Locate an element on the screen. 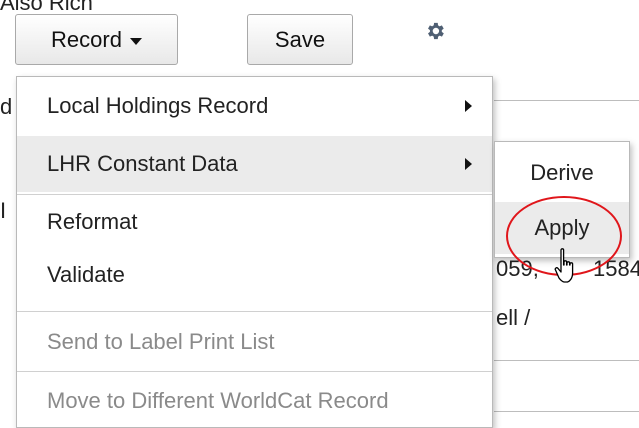 Image resolution: width=639 pixels, height=428 pixels. menu-item-label: Move to Different WorldCat Record is located at coordinates (218, 400).